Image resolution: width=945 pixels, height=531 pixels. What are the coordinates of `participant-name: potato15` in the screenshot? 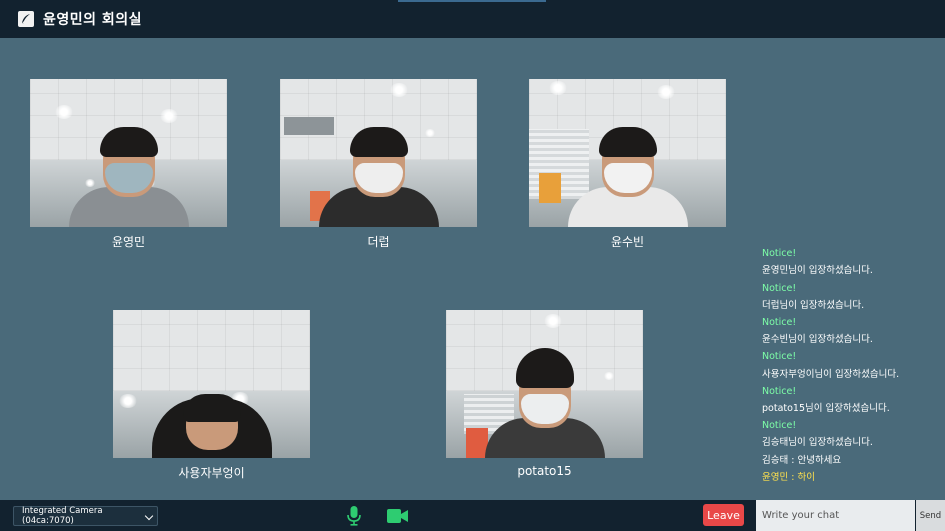 It's located at (544, 471).